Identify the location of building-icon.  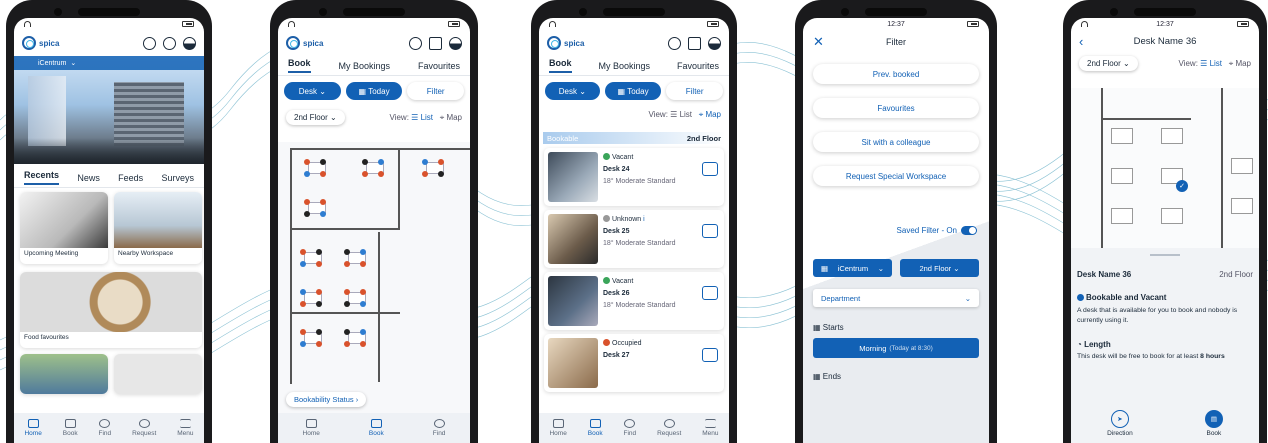
(435, 43).